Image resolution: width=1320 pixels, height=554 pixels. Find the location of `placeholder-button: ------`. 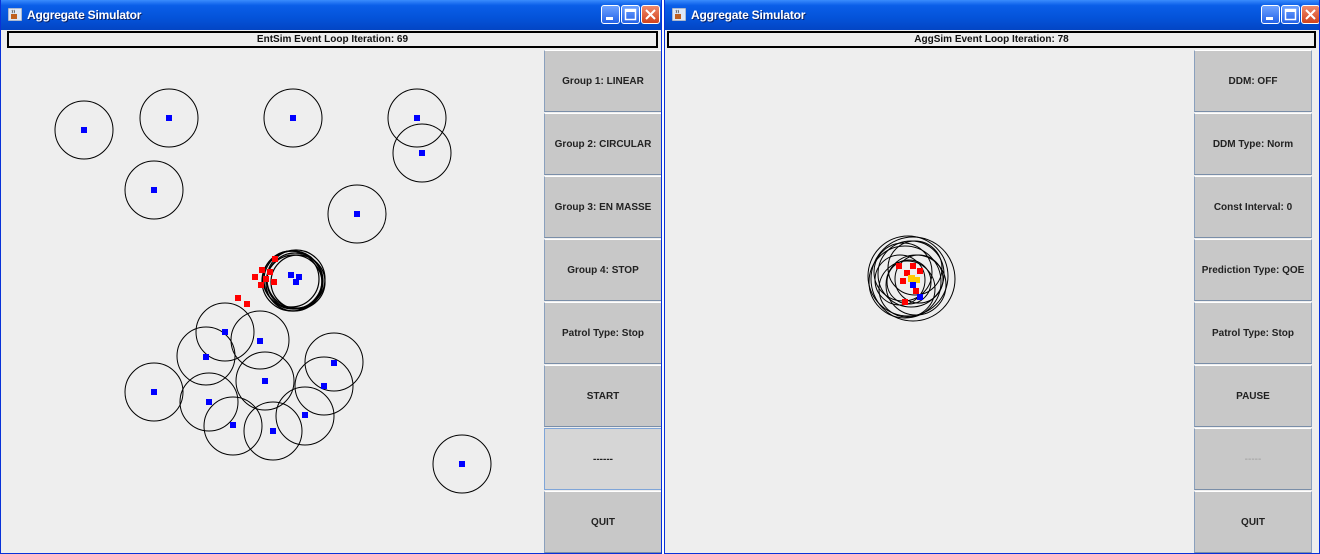

placeholder-button: ------ is located at coordinates (602, 459).